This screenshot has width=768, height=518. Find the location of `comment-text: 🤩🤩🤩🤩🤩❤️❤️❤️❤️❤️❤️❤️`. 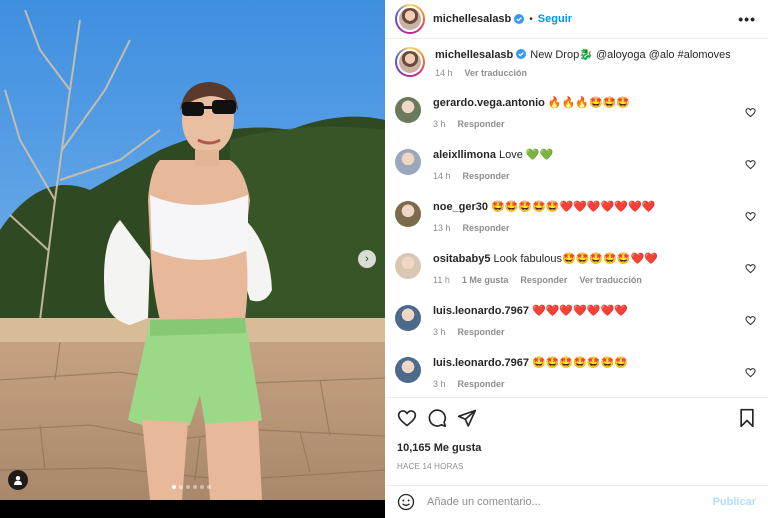

comment-text: 🤩🤩🤩🤩🤩❤️❤️❤️❤️❤️❤️❤️ is located at coordinates (573, 207).